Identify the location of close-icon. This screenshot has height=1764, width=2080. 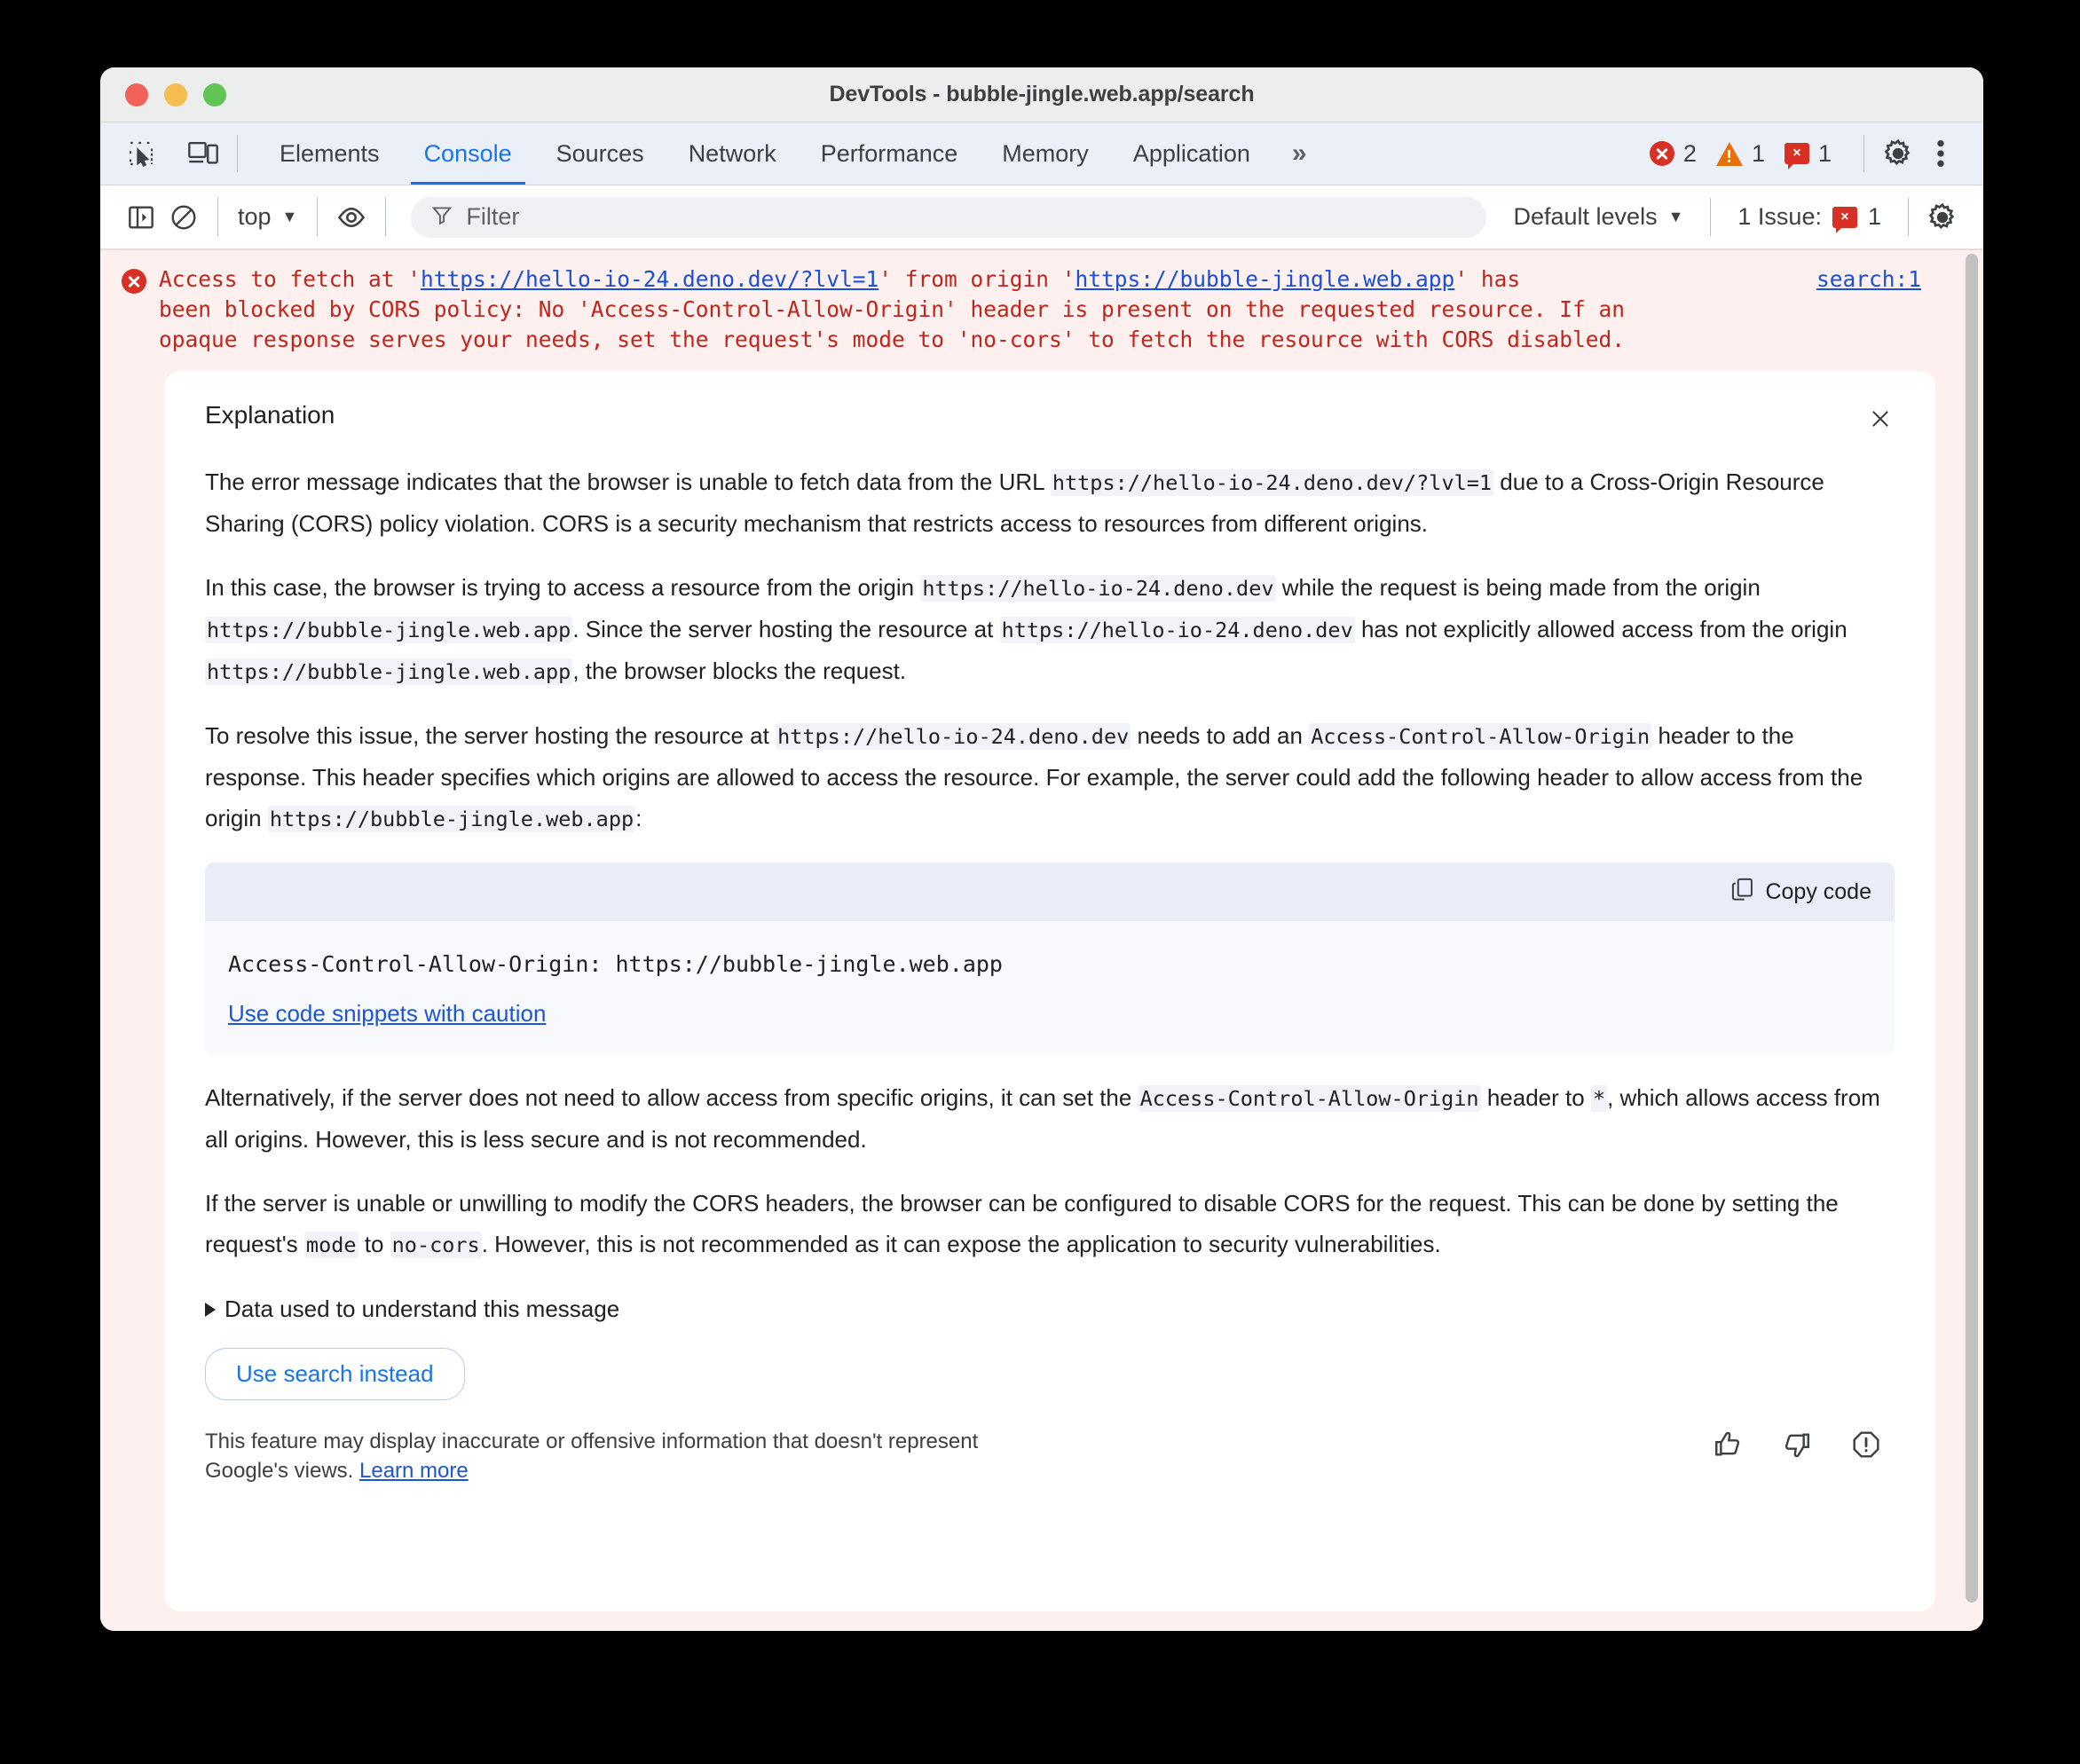
(1880, 419).